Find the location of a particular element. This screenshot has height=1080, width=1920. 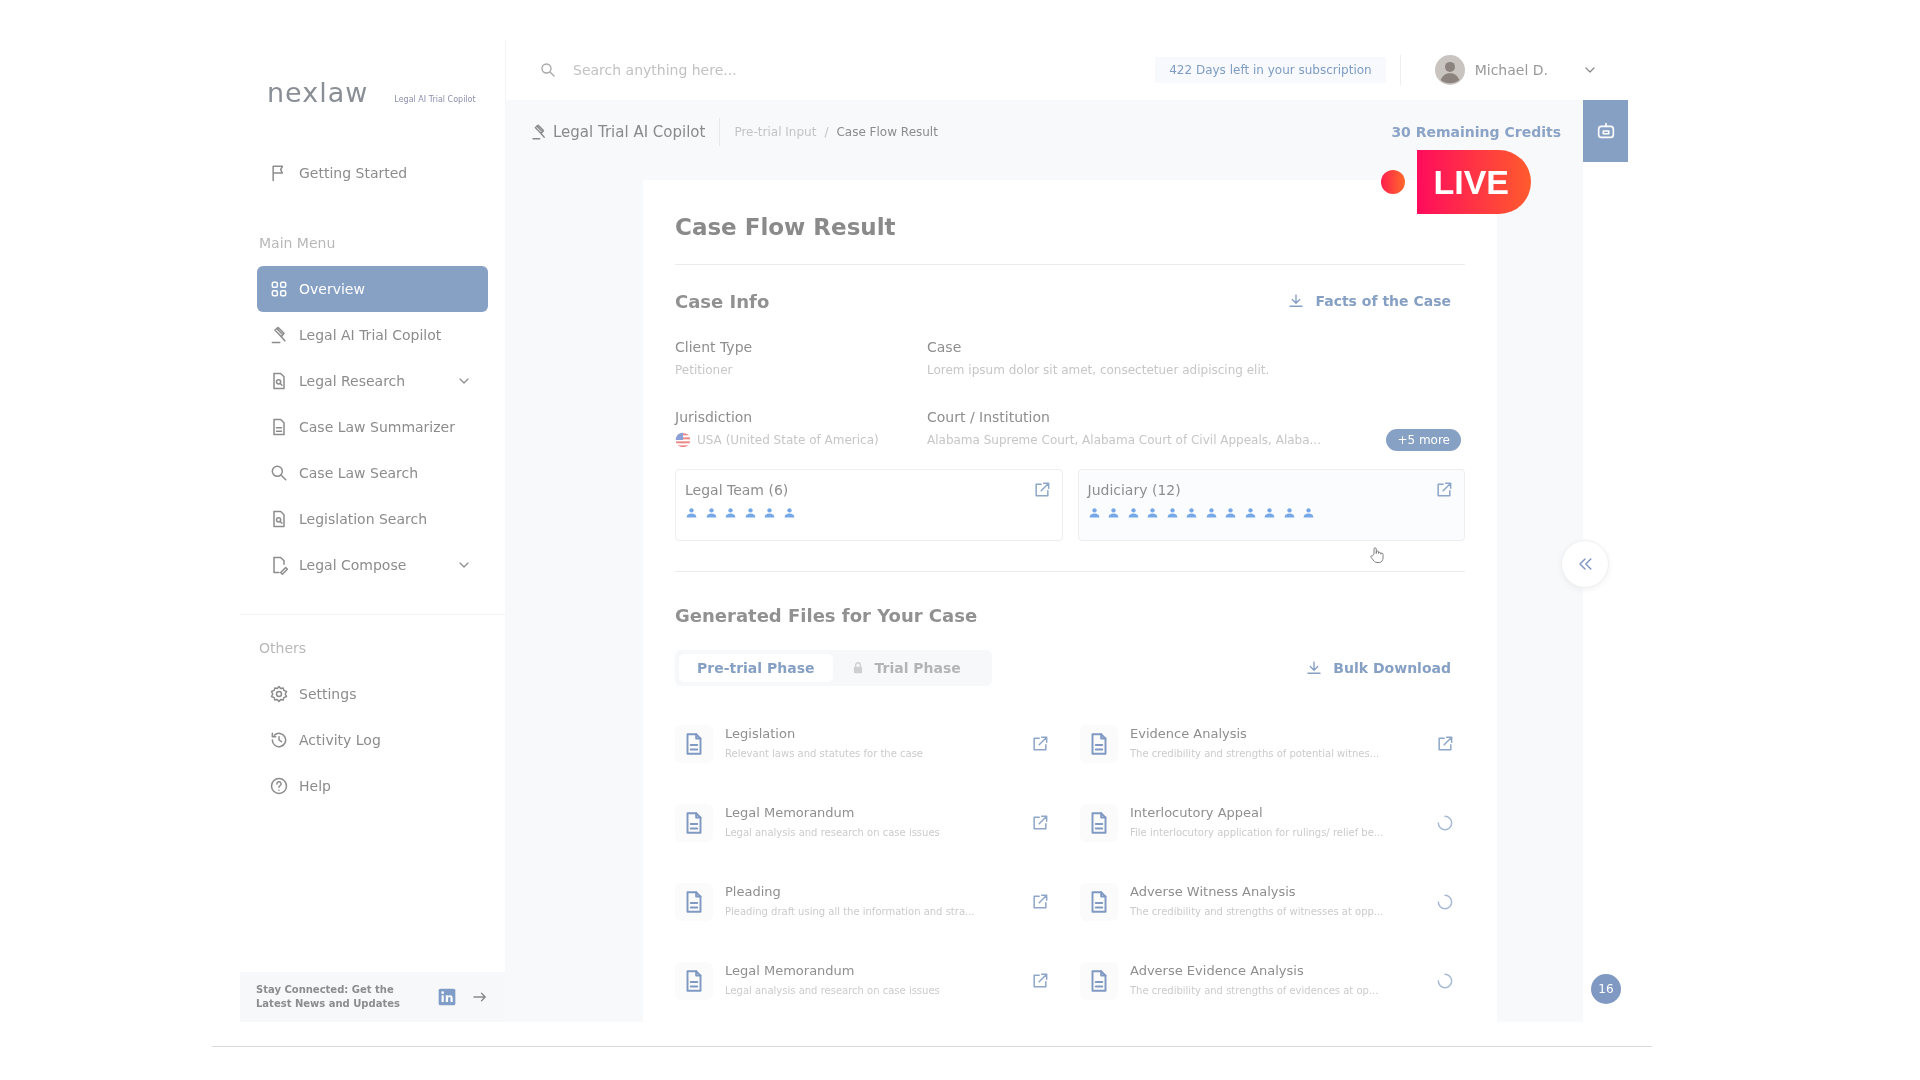

nav-item: Legal AI Trial Copilot is located at coordinates (372, 335).